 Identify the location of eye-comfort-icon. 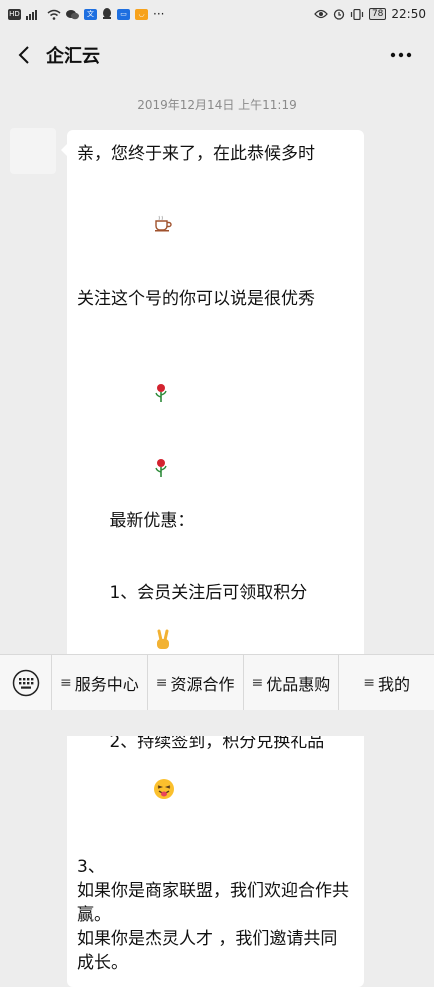
(321, 14).